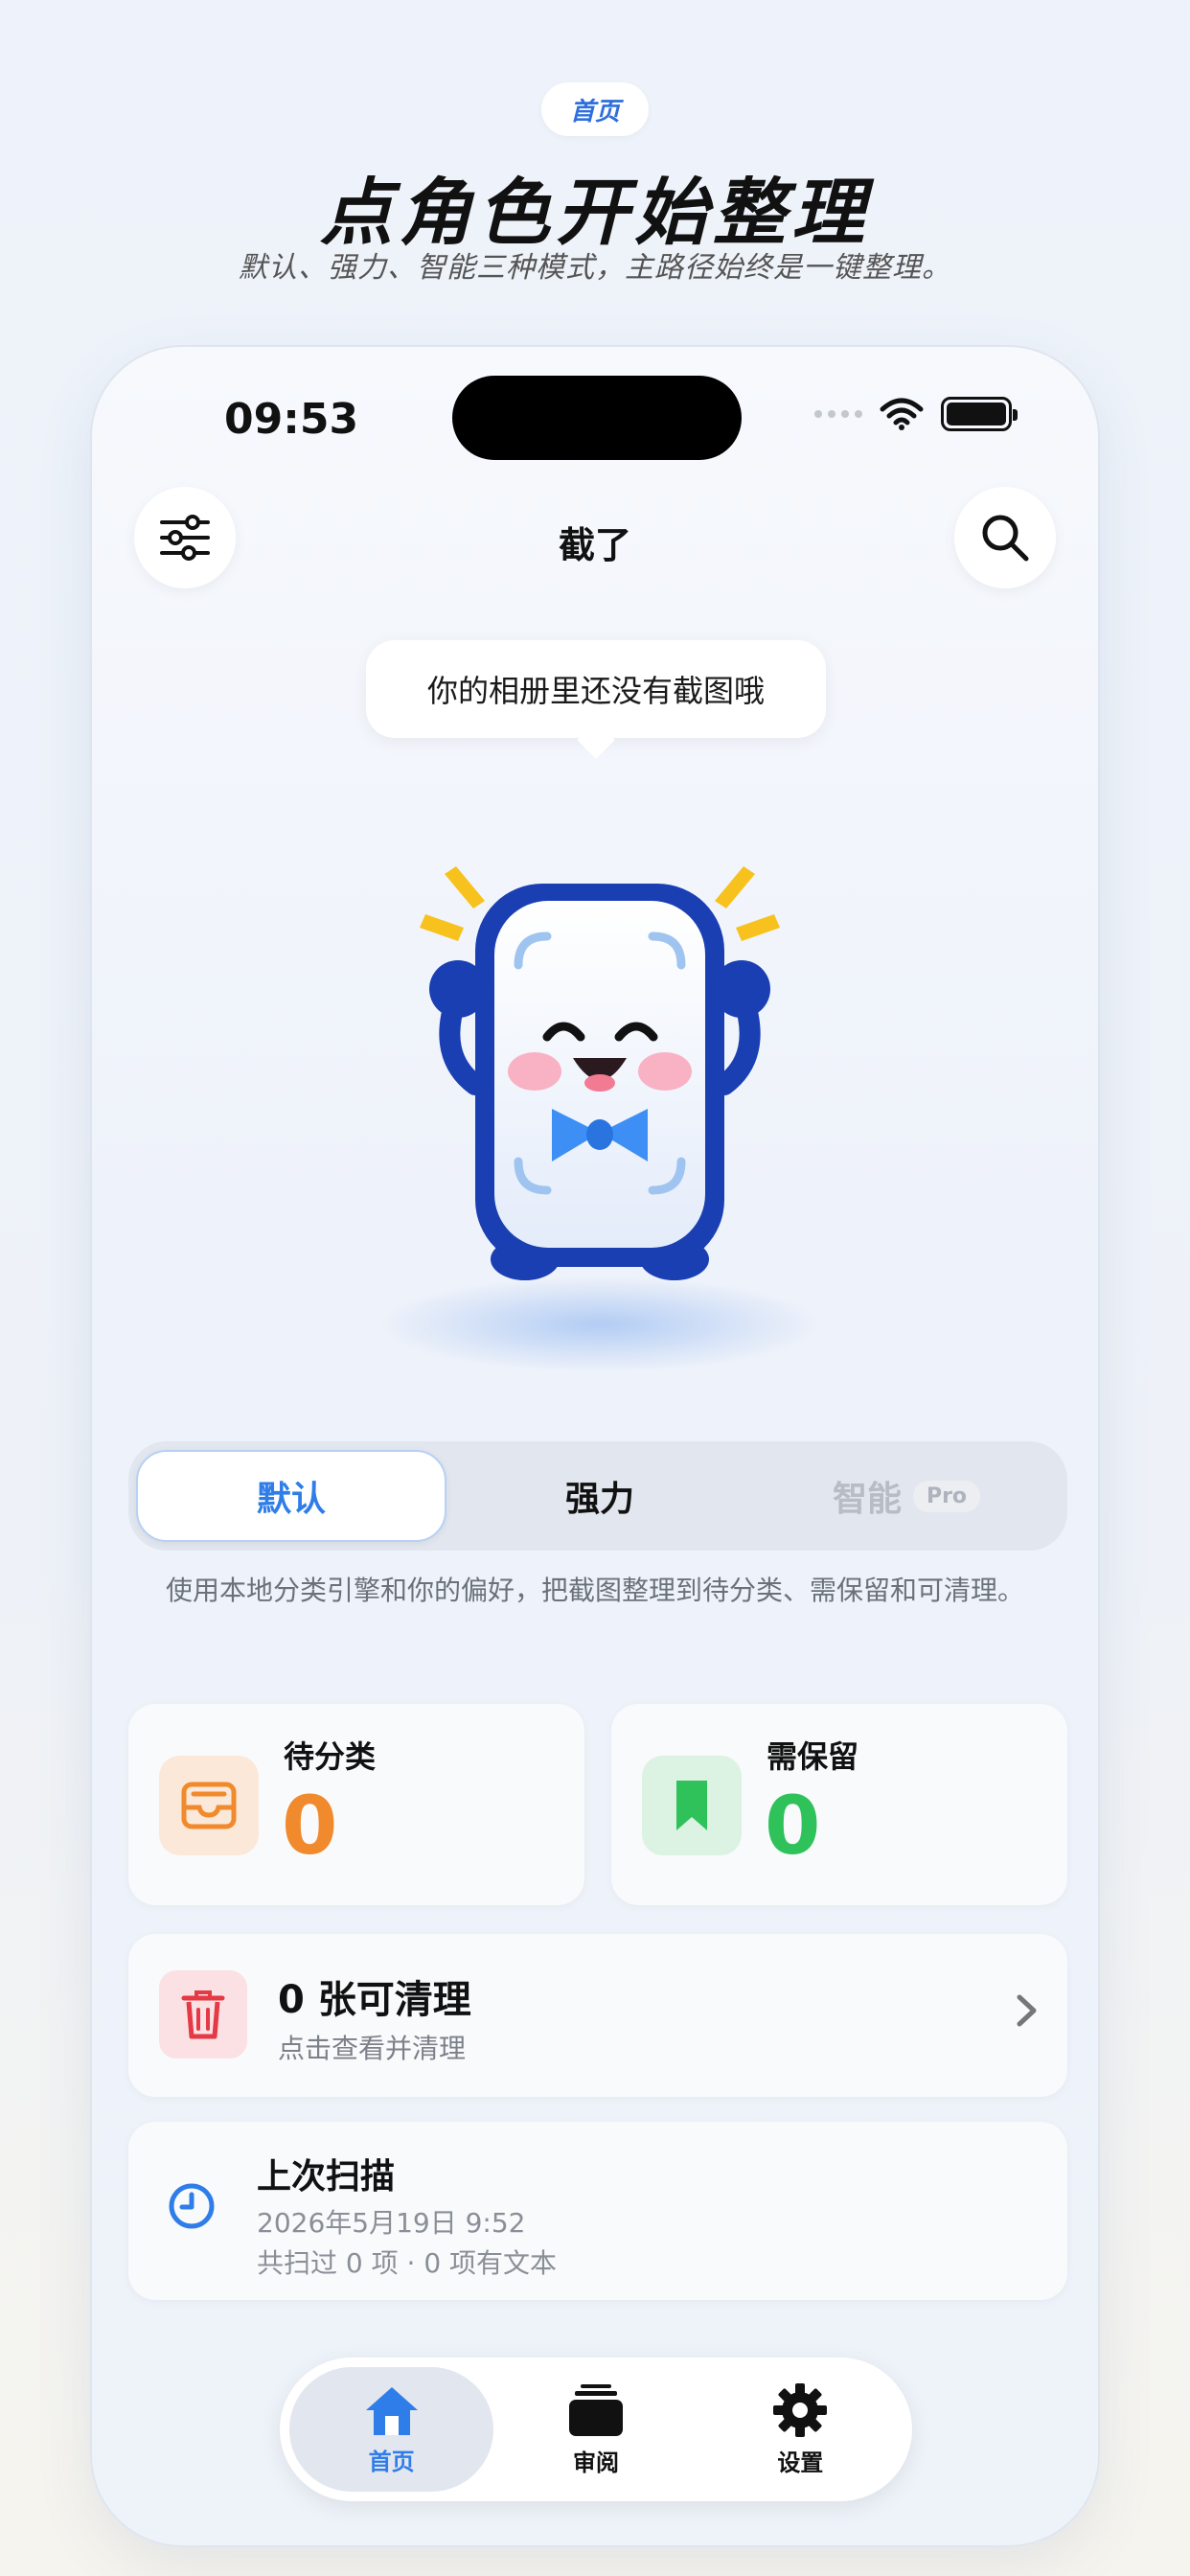  Describe the element at coordinates (600, 1113) in the screenshot. I see `mascot-character` at that location.